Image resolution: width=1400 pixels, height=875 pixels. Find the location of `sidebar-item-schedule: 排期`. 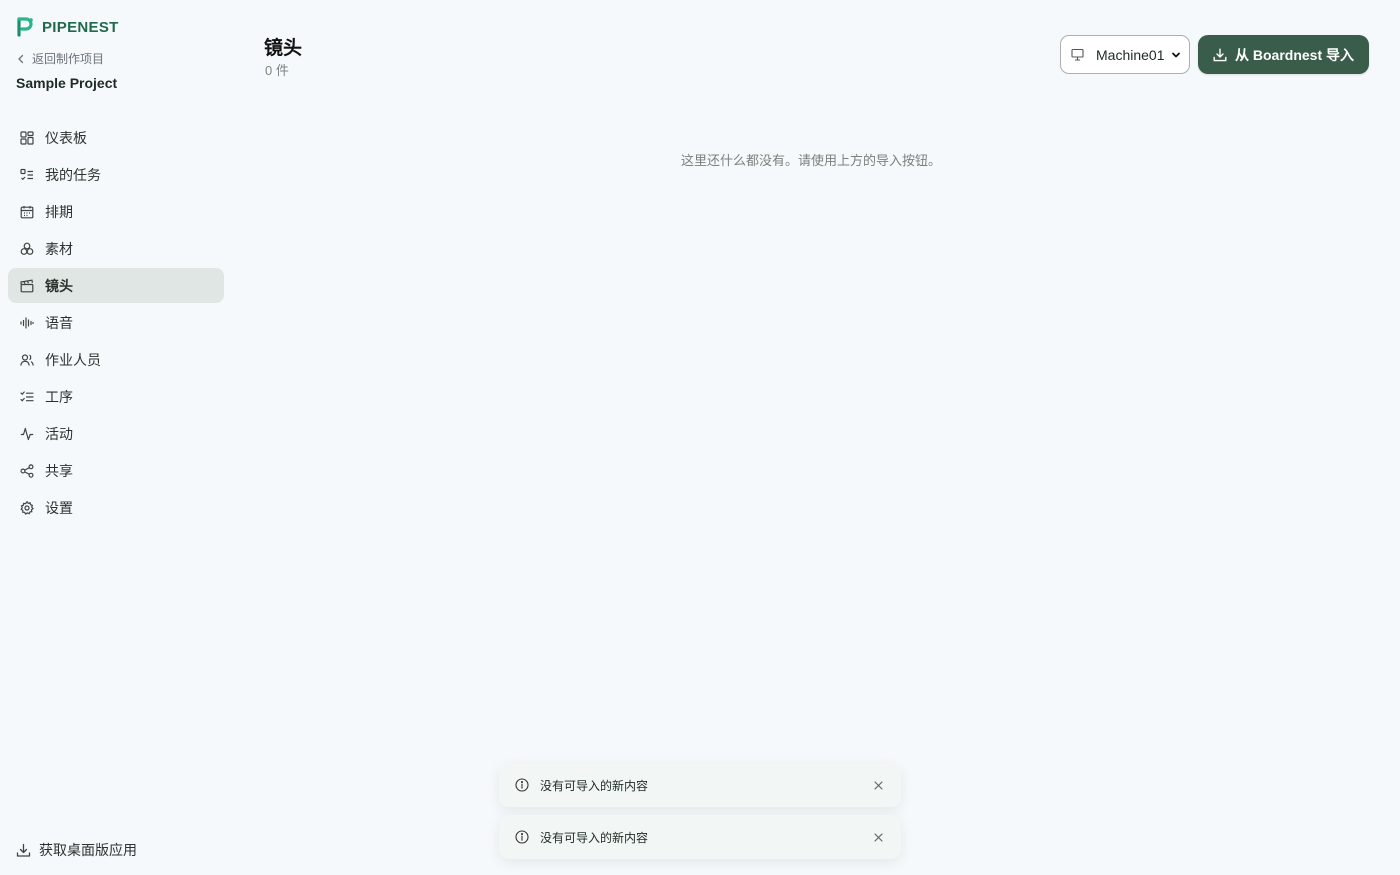

sidebar-item-schedule: 排期 is located at coordinates (116, 211).